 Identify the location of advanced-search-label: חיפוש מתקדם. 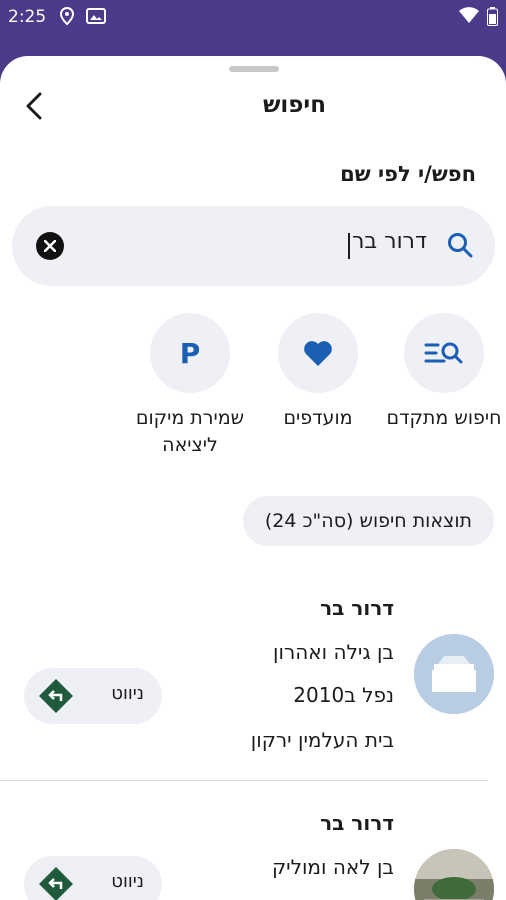
(444, 418).